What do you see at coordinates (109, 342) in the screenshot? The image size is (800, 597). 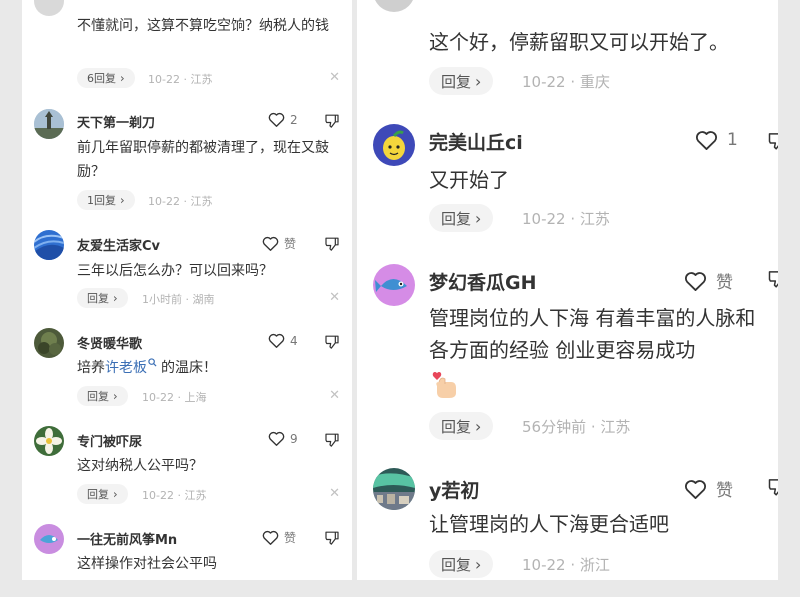 I see `user-name: 冬贤暖华歌` at bounding box center [109, 342].